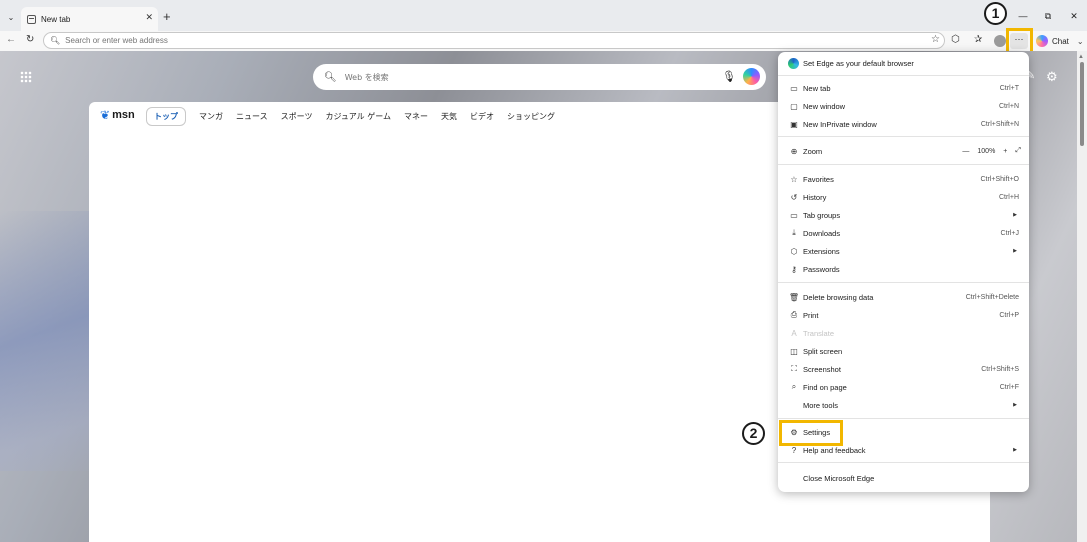 Image resolution: width=1087 pixels, height=542 pixels. I want to click on history-icon: ↺, so click(794, 197).